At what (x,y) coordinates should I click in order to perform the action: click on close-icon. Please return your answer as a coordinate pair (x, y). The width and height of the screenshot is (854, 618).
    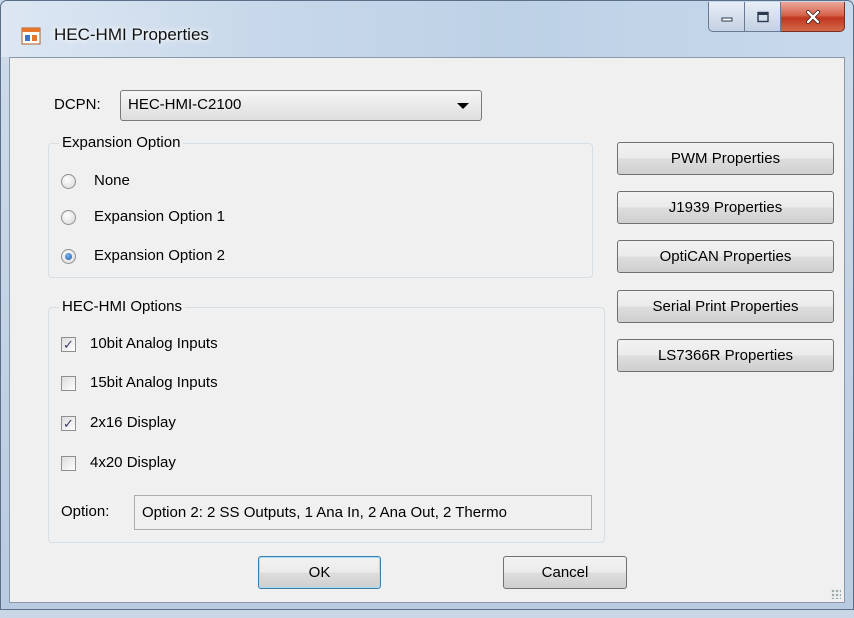
    Looking at the image, I should click on (812, 16).